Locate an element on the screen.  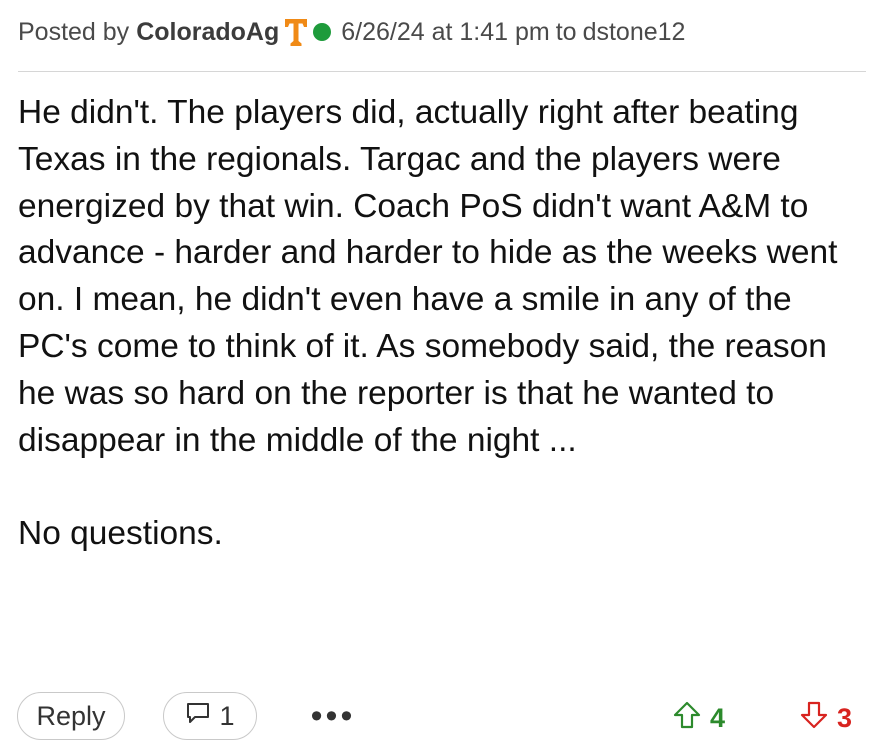
downvote-control: 3 is located at coordinates (825, 718).